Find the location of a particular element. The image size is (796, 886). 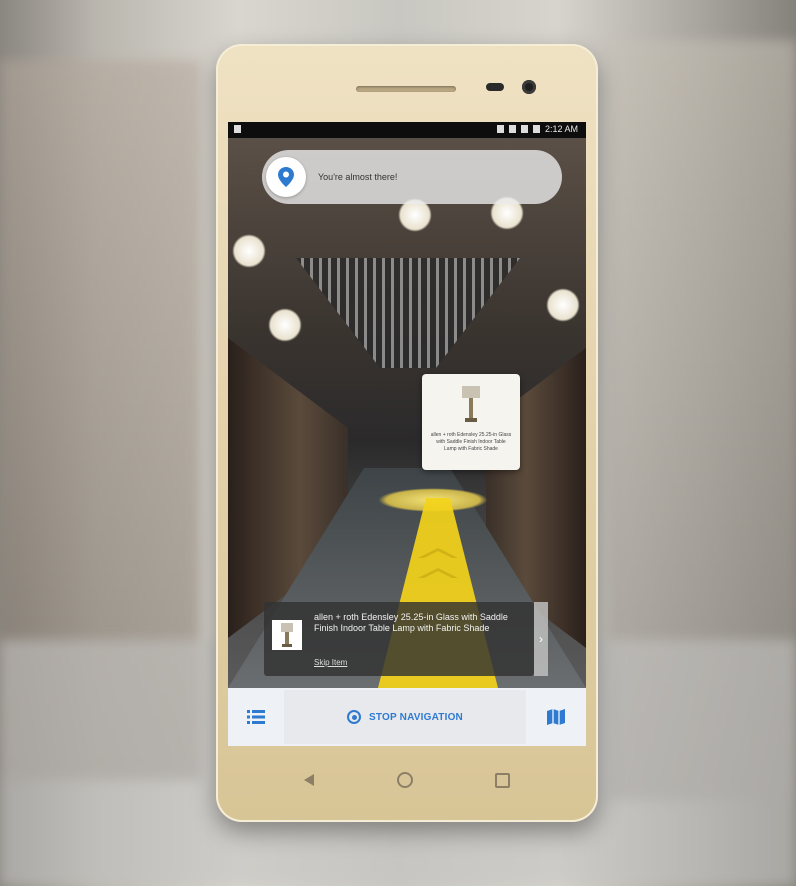

map-button is located at coordinates (556, 717).